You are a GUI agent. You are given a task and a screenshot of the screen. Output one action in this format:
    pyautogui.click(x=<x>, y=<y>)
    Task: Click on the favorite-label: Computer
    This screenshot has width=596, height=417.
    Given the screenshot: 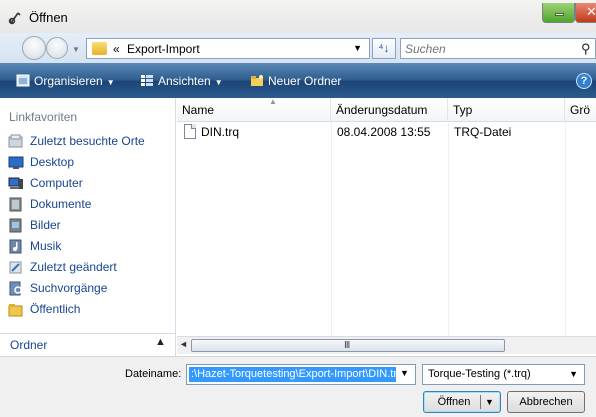 What is the action you would take?
    pyautogui.click(x=56, y=183)
    